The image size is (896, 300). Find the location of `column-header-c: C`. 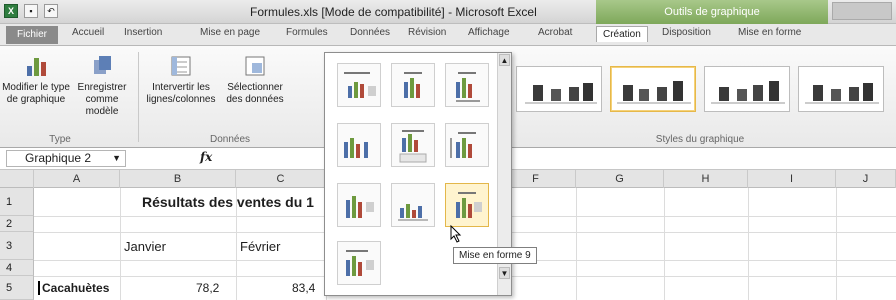

column-header-c: C is located at coordinates (281, 179).